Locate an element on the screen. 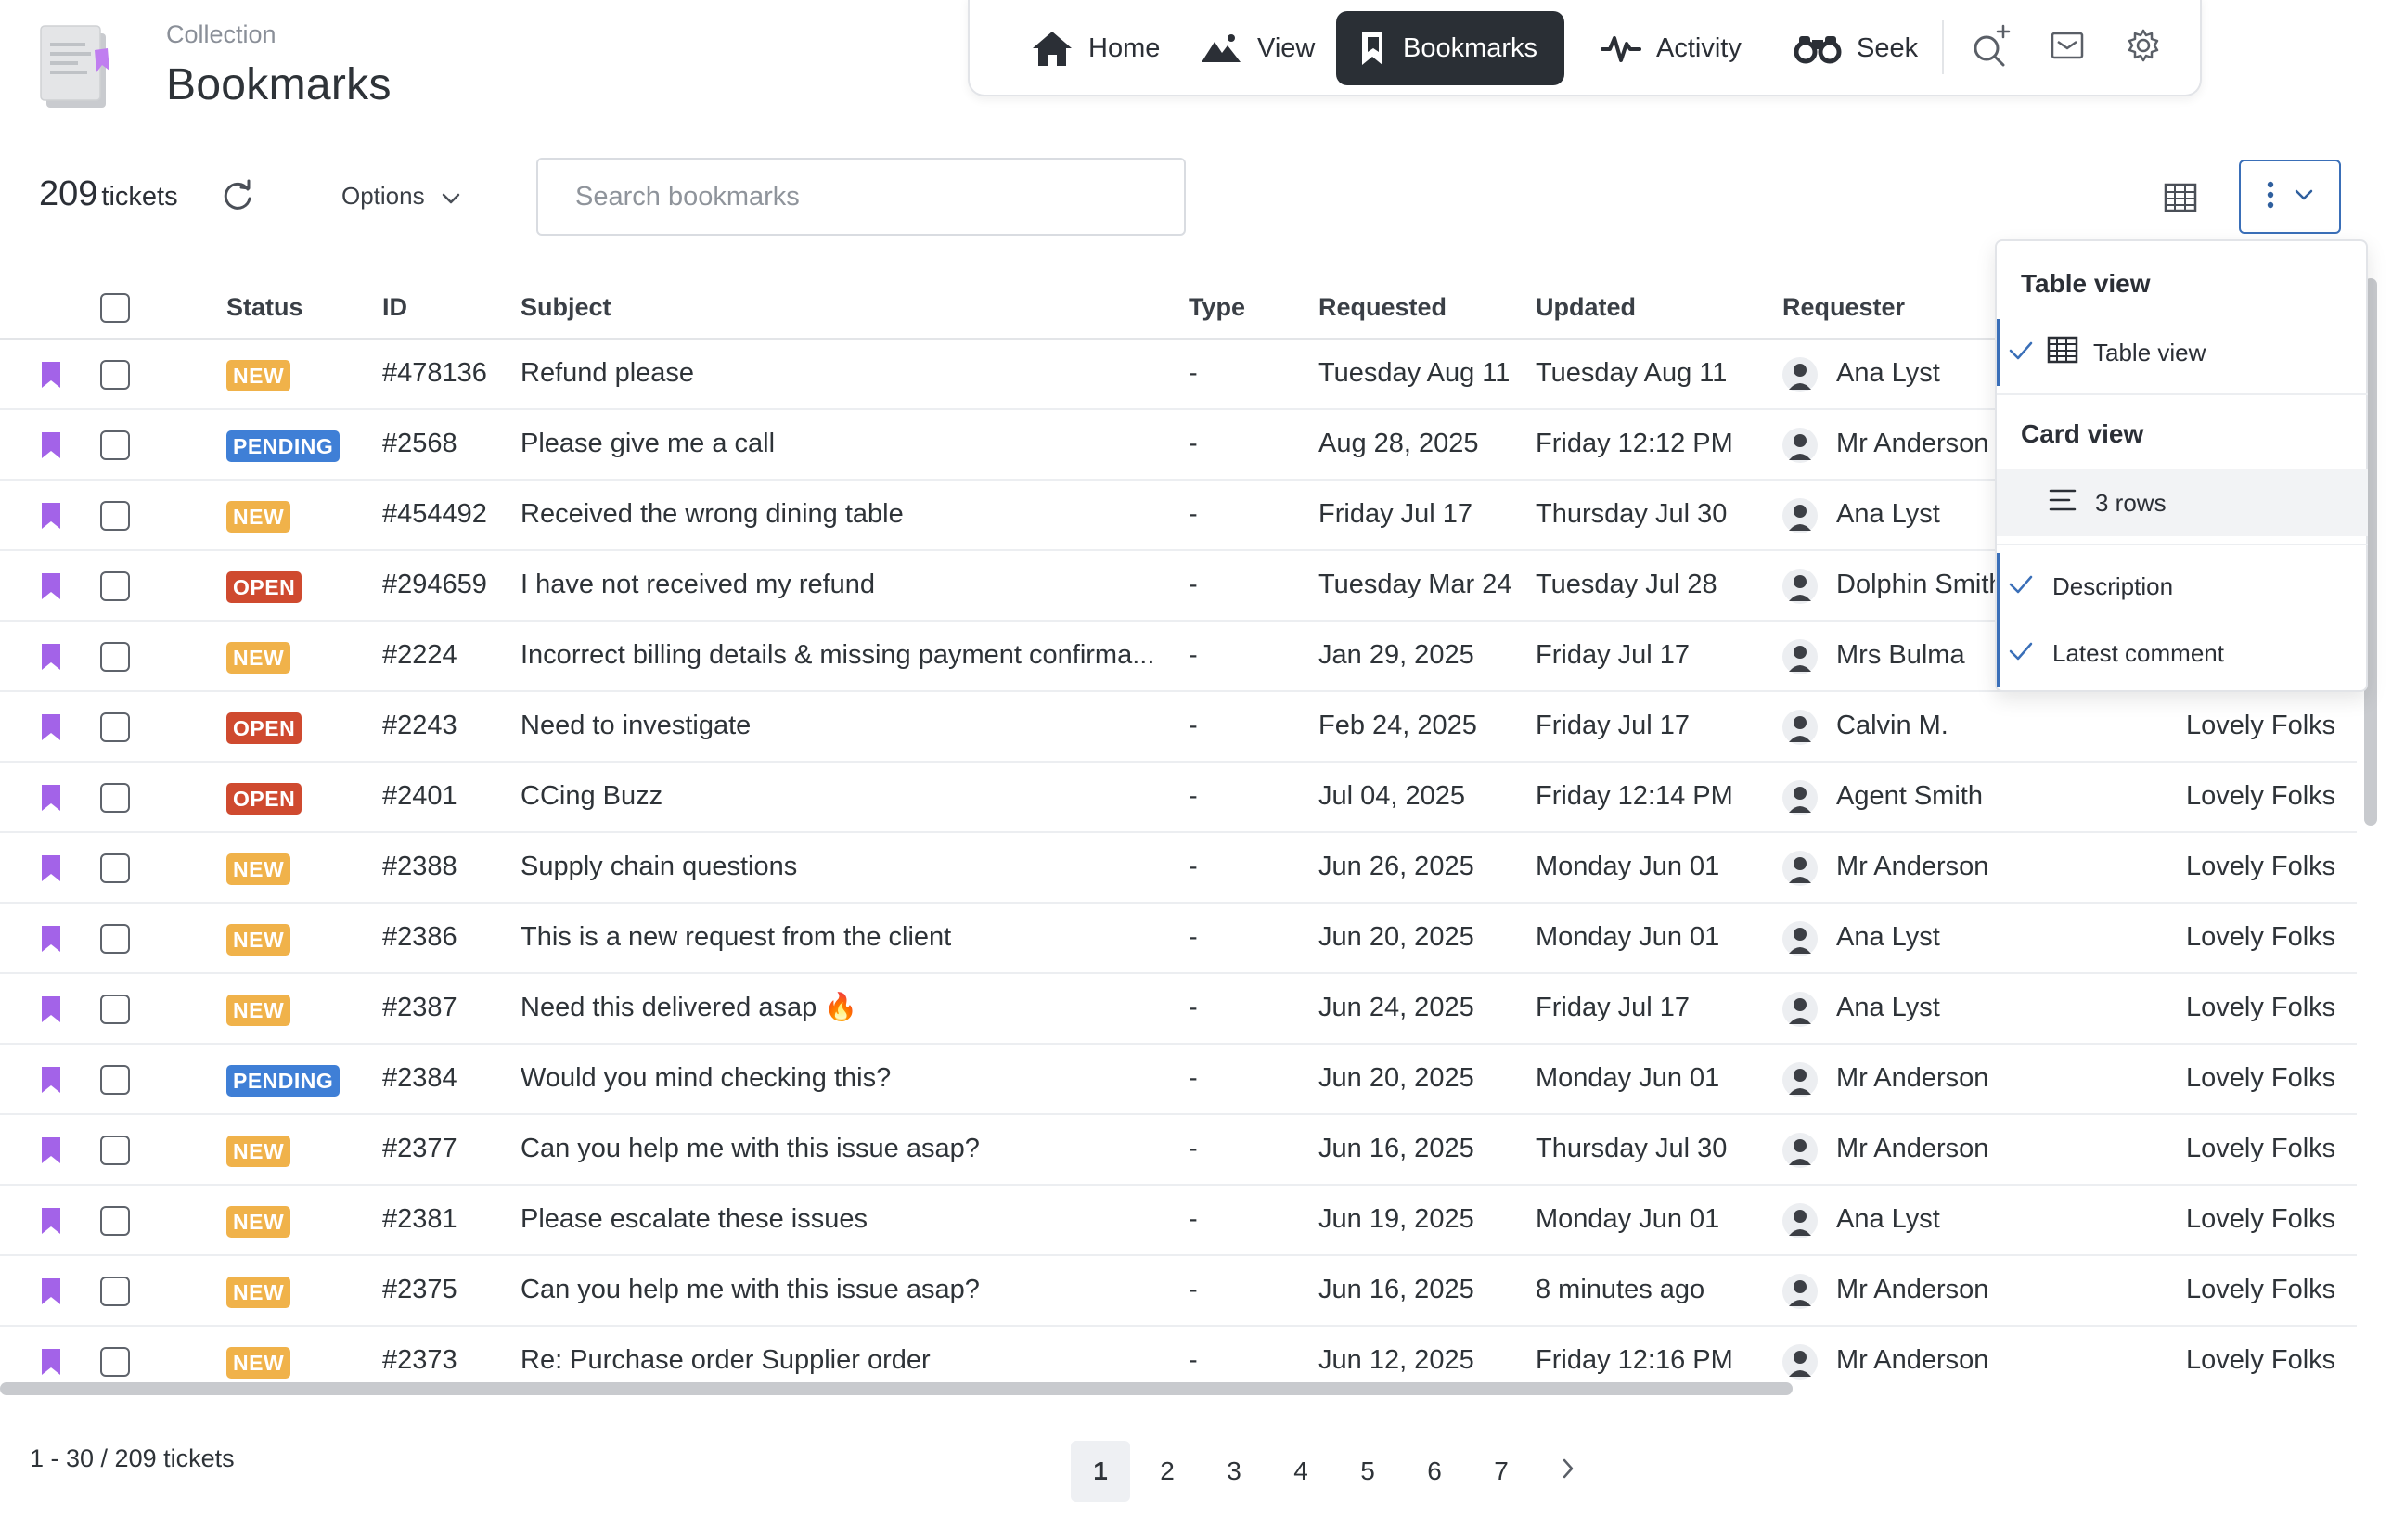 The image size is (2392, 1540). options-dropdown: Options is located at coordinates (400, 196).